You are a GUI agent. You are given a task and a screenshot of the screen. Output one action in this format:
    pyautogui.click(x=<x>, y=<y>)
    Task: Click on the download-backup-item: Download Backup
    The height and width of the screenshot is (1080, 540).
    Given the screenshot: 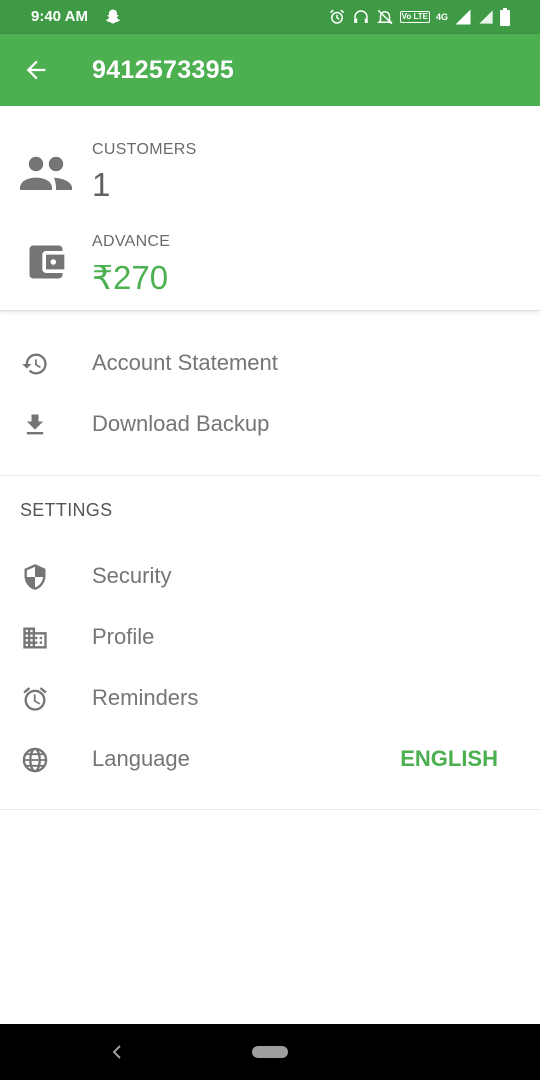 What is the action you would take?
    pyautogui.click(x=270, y=424)
    